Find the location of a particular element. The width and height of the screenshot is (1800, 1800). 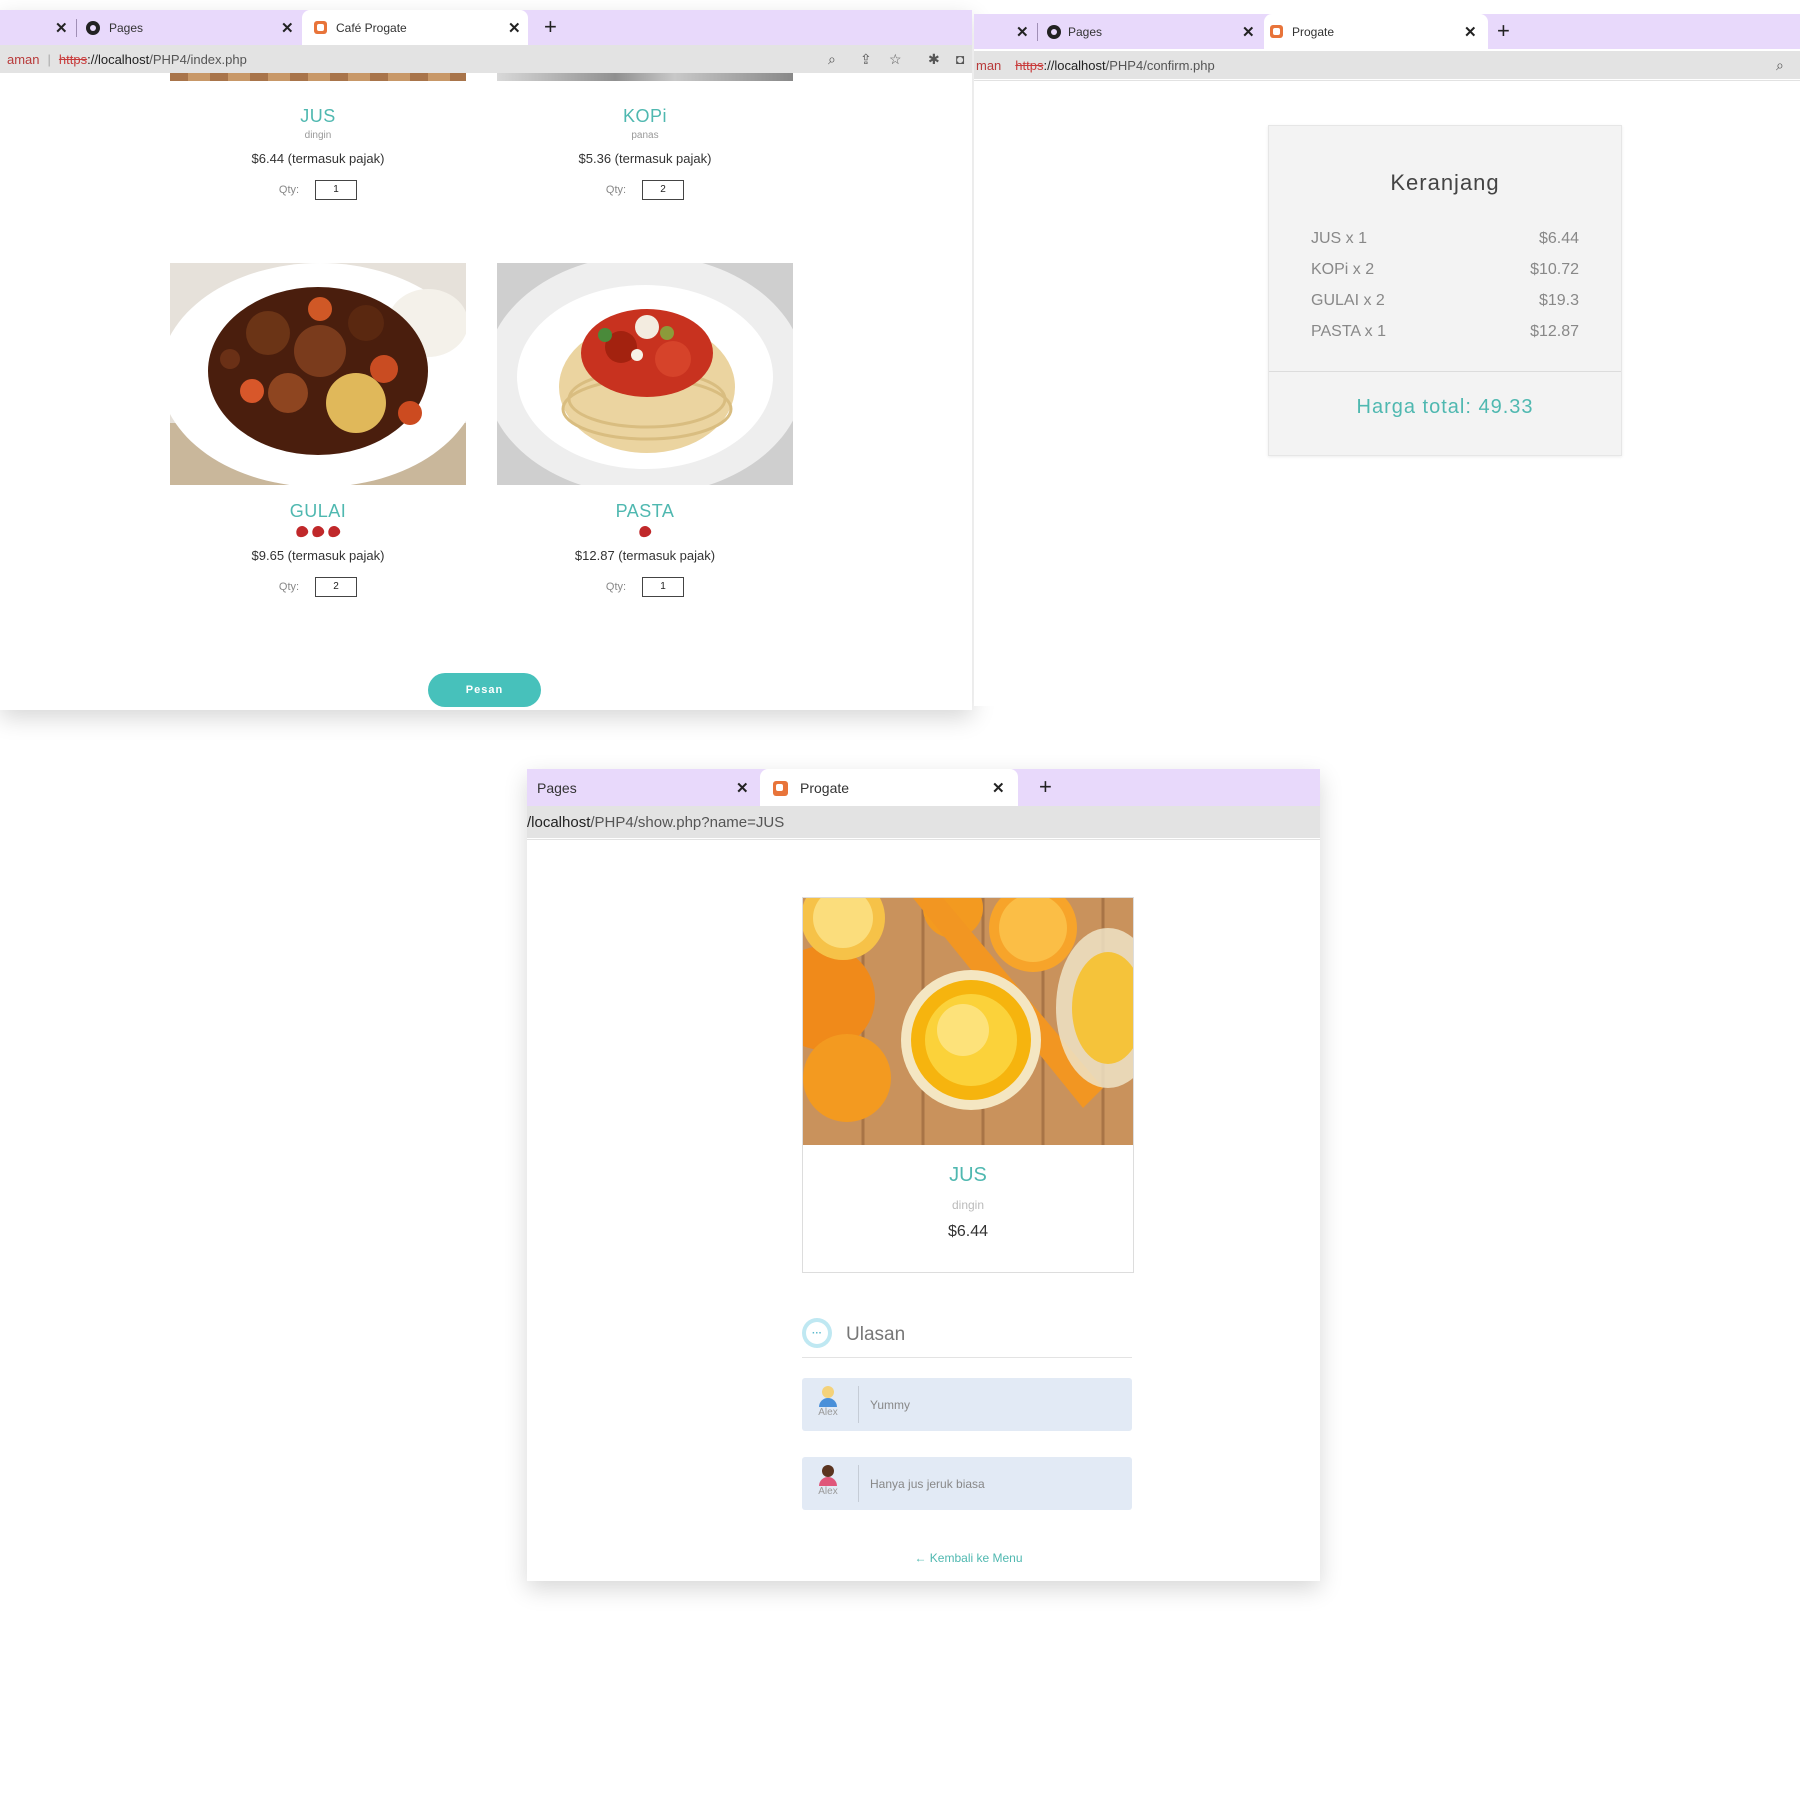

item-price: $5.36 (termasuk pajak) is located at coordinates (645, 158).